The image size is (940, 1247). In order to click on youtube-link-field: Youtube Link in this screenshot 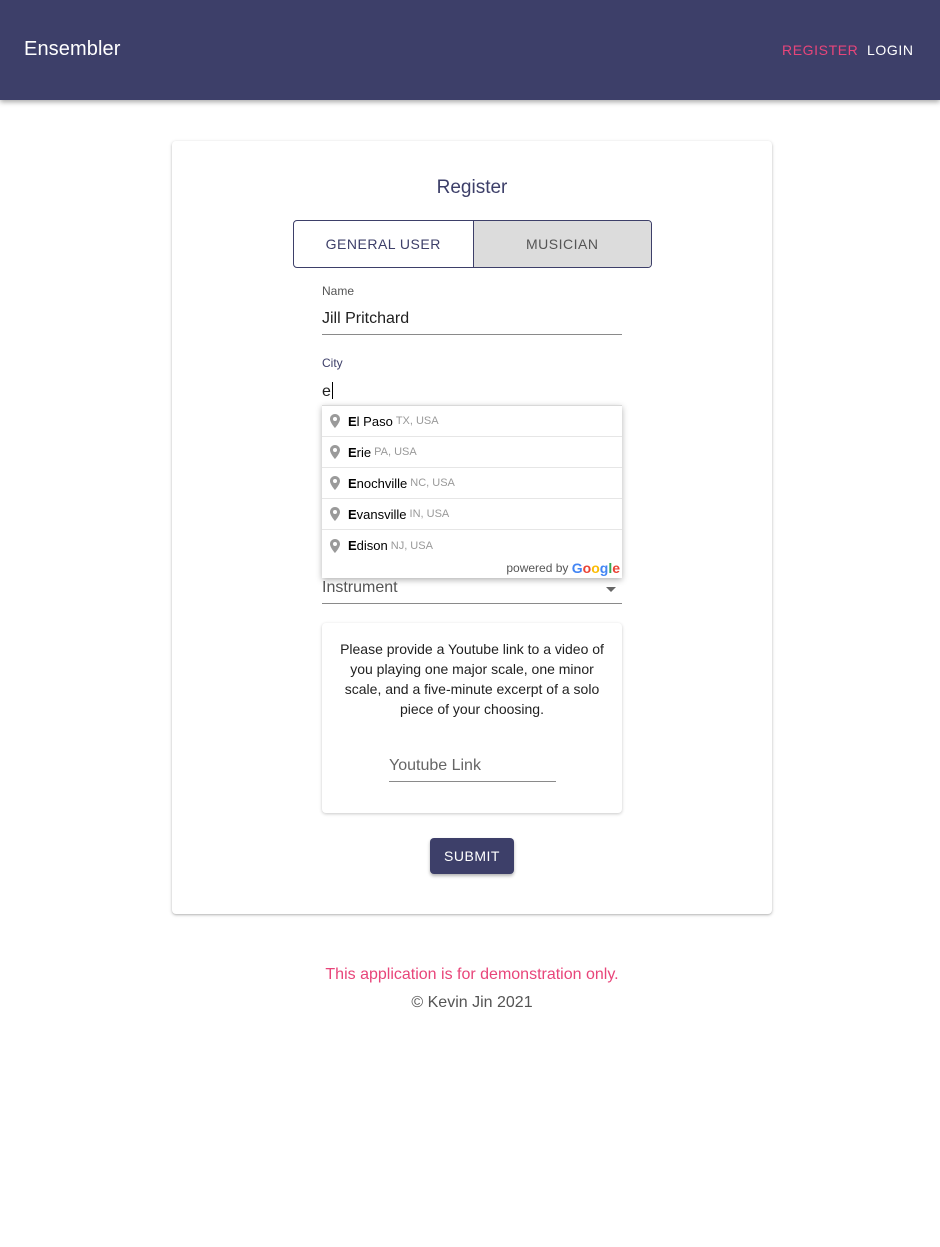, I will do `click(472, 769)`.